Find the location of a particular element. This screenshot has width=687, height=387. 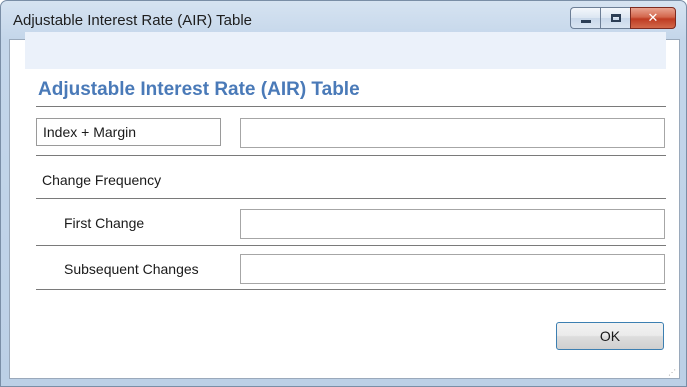

index-margin-input is located at coordinates (452, 133).